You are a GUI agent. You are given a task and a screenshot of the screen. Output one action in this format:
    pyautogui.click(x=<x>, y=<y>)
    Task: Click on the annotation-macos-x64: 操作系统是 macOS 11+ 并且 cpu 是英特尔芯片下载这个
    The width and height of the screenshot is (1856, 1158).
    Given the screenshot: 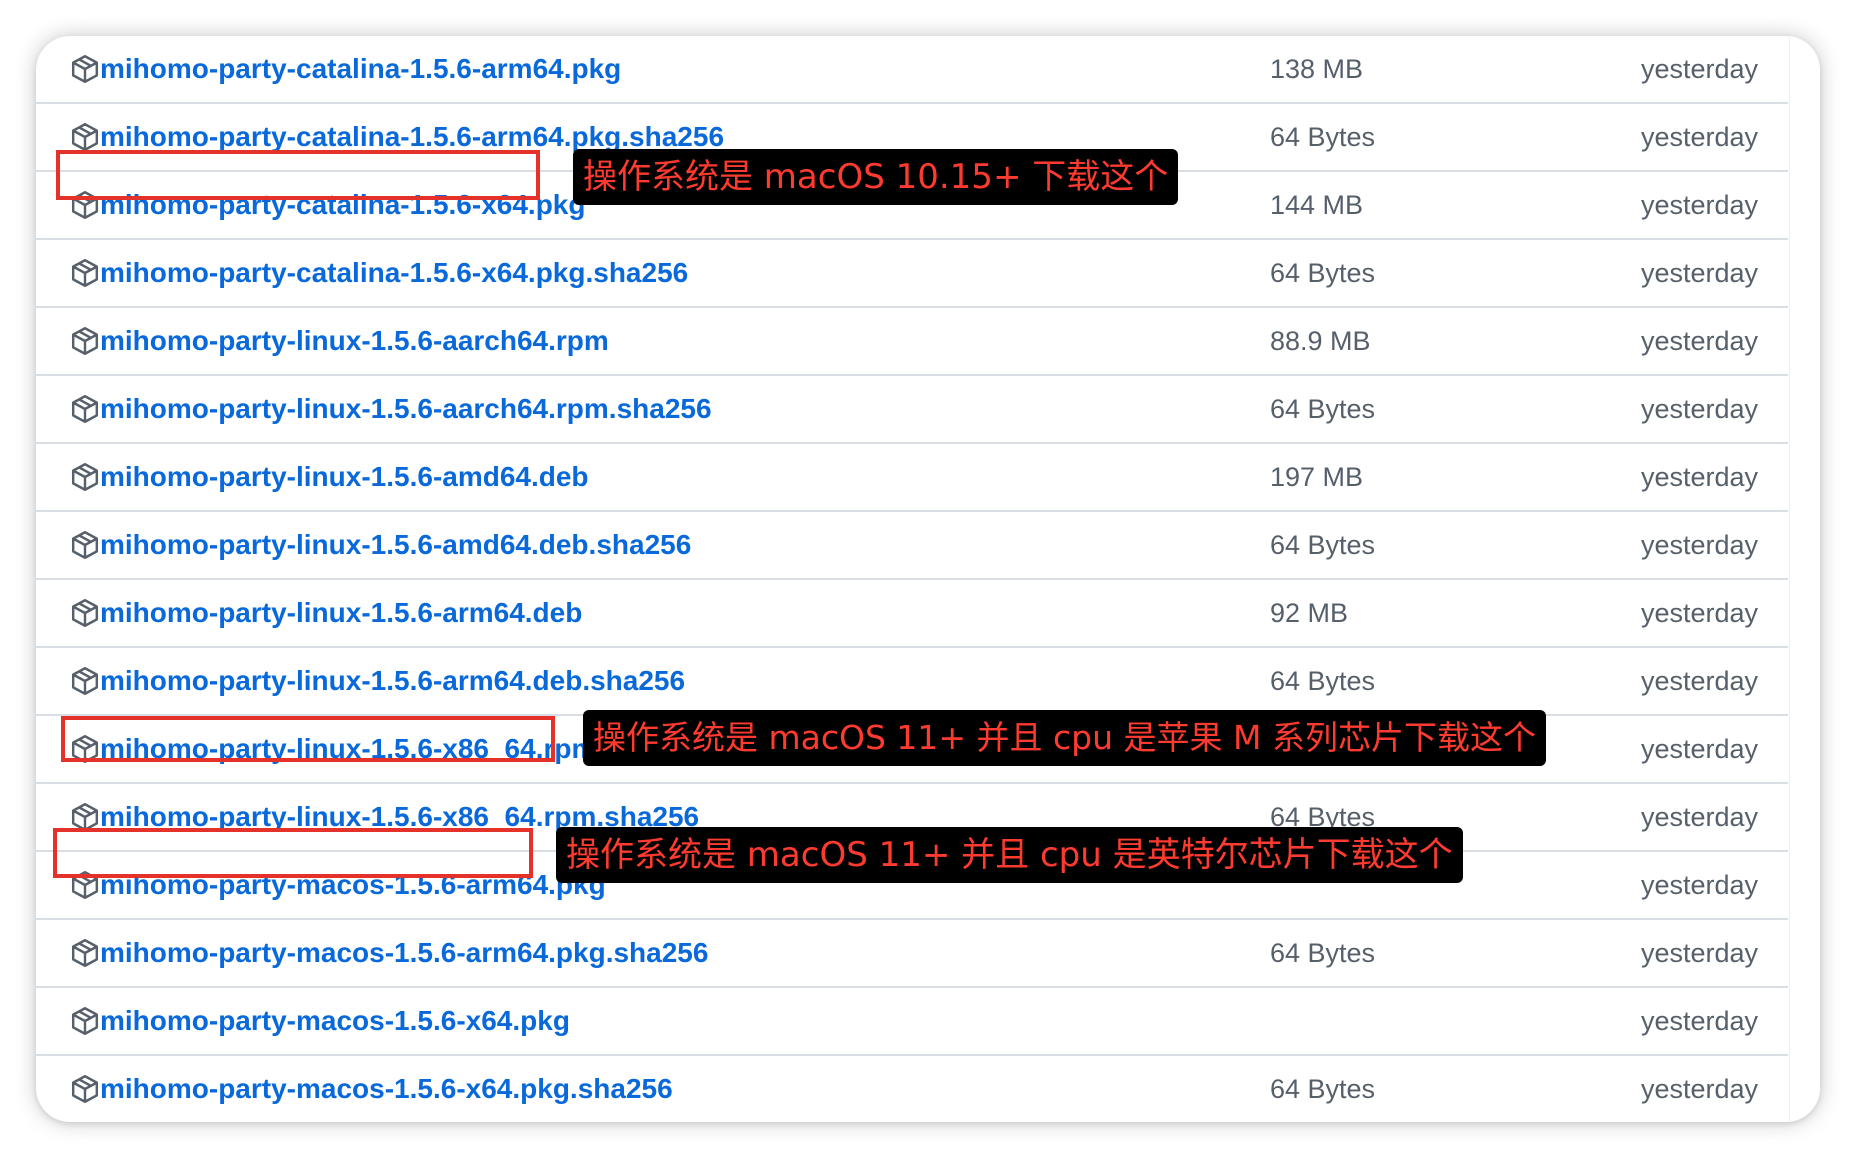 What is the action you would take?
    pyautogui.click(x=1009, y=855)
    